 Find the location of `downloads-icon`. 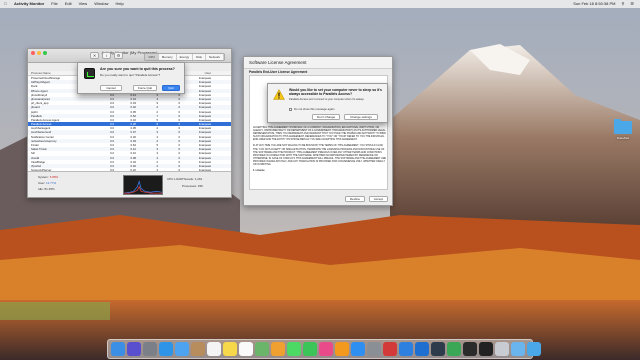

downloads-icon is located at coordinates (534, 349).